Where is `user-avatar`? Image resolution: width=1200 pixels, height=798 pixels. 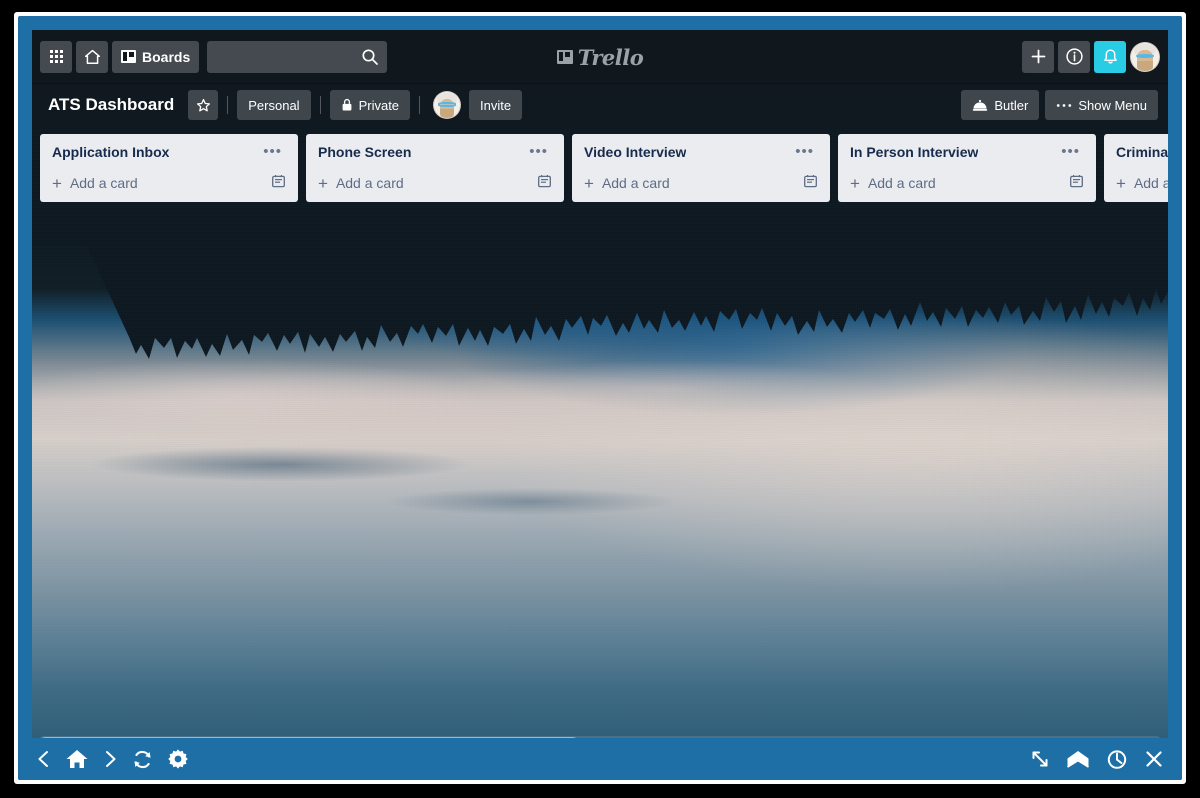 user-avatar is located at coordinates (1145, 56).